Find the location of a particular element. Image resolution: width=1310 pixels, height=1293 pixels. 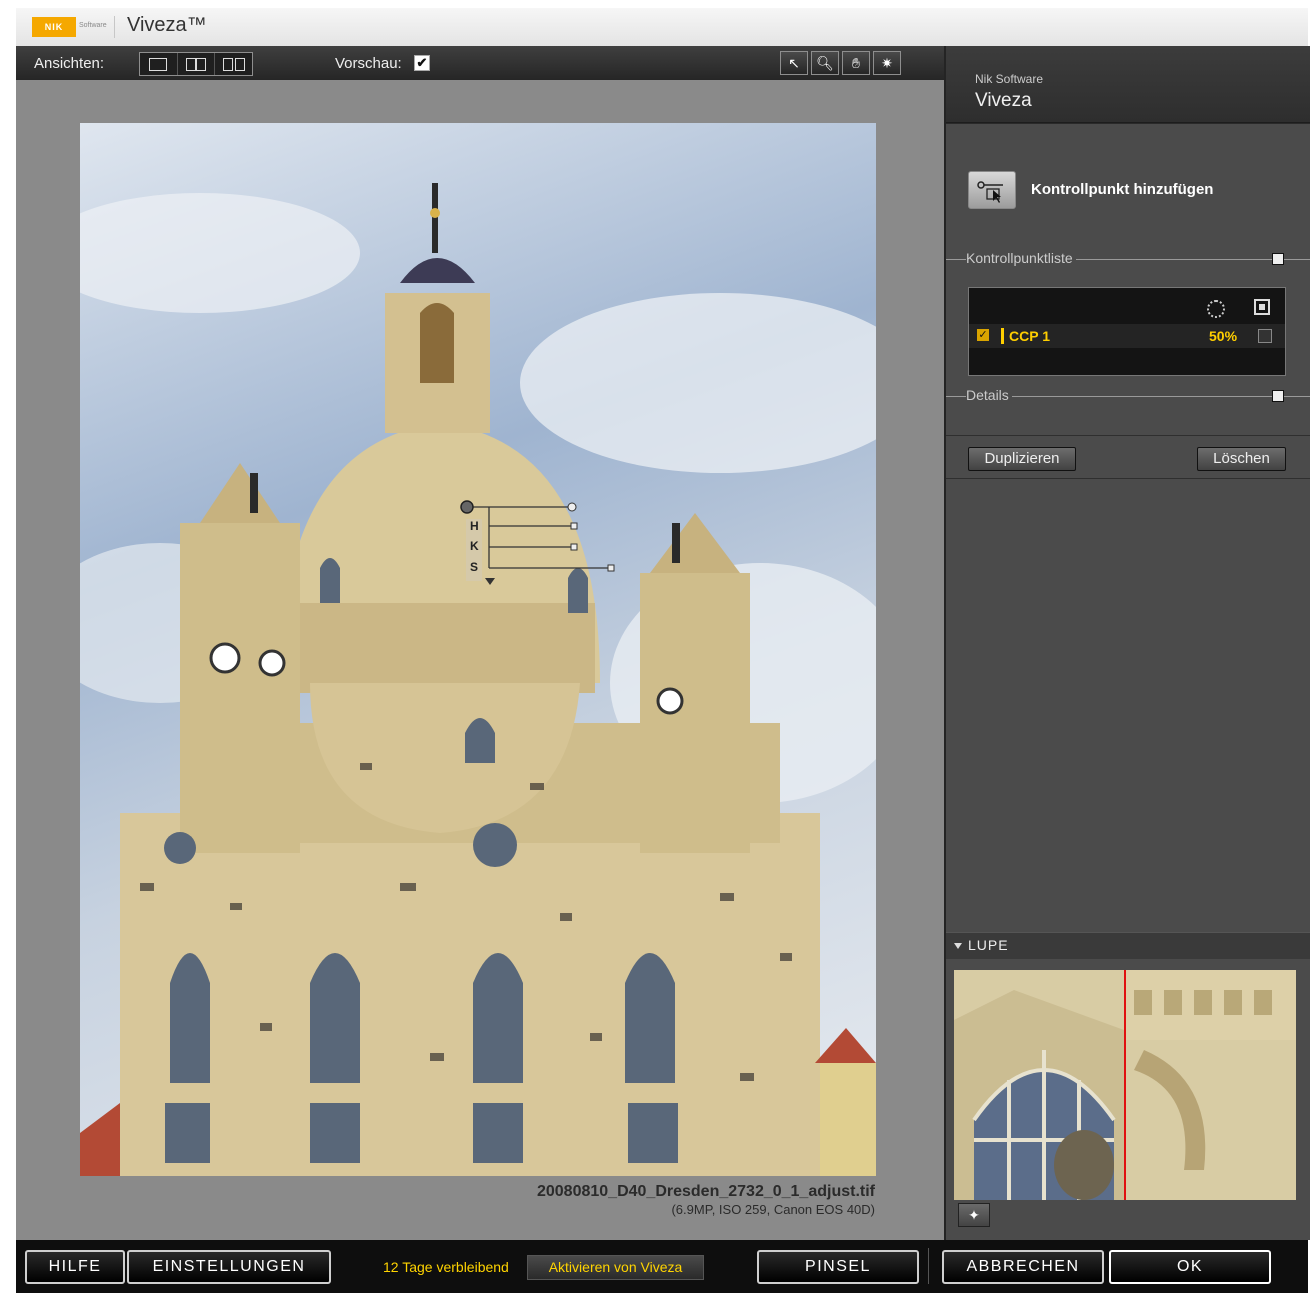

view-single-button is located at coordinates (159, 64).